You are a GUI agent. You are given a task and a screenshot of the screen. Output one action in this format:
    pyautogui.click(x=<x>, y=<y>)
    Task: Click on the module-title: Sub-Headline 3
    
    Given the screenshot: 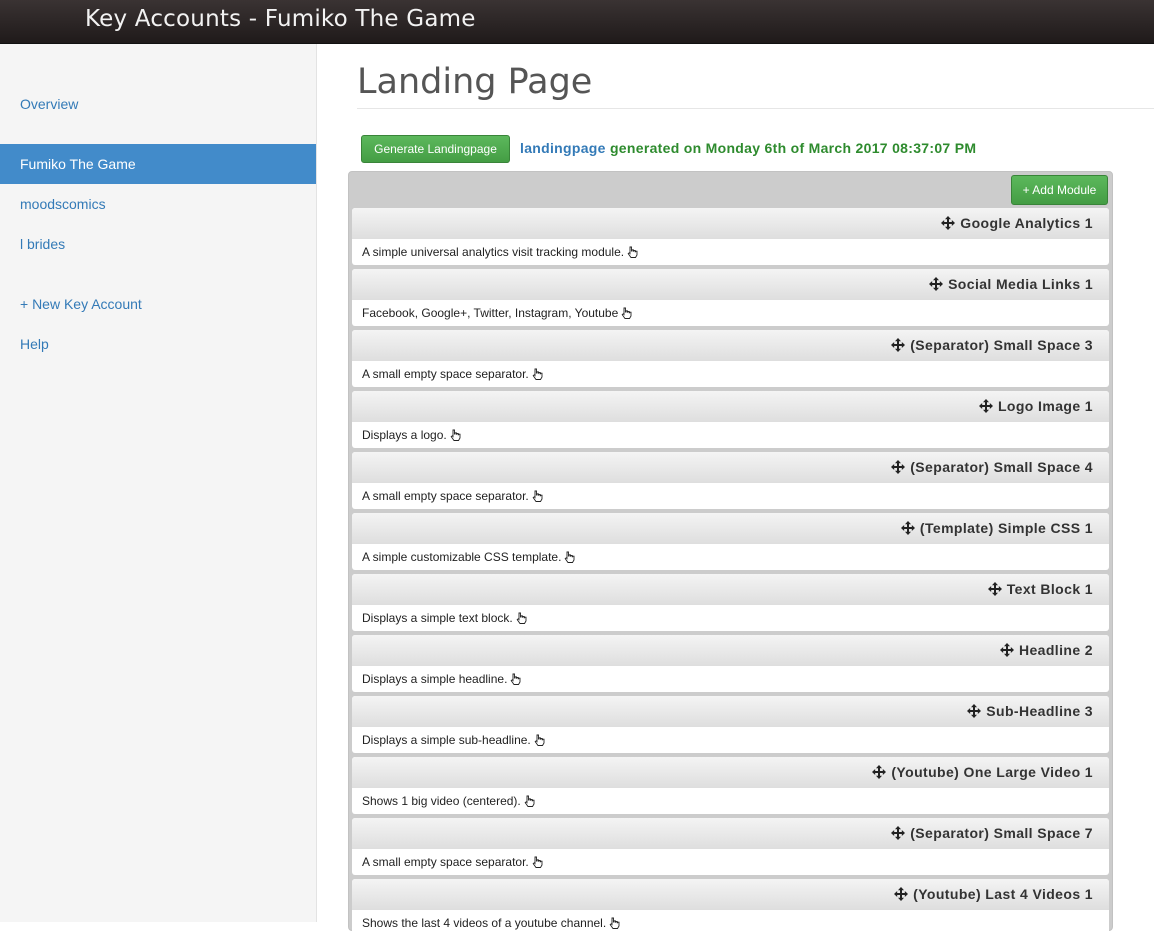 What is the action you would take?
    pyautogui.click(x=1030, y=711)
    